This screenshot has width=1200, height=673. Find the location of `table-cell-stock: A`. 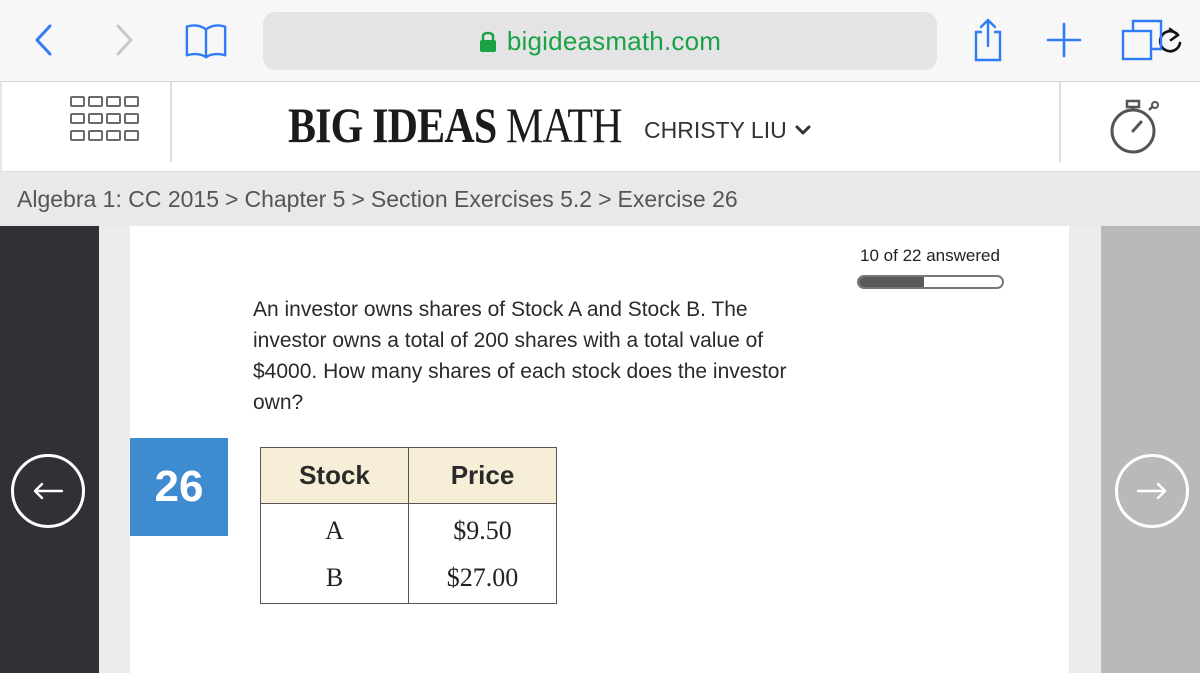

table-cell-stock: A is located at coordinates (334, 528).